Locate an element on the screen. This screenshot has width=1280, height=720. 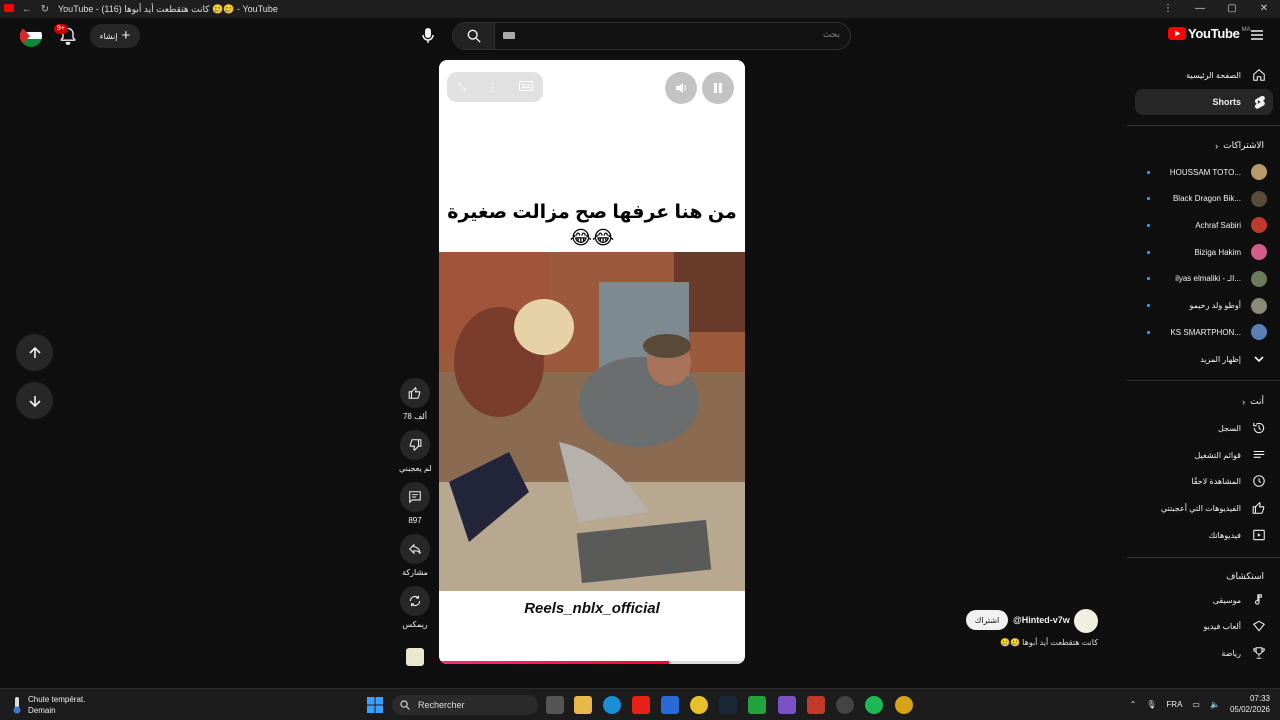
xbox-icon is located at coordinates (757, 705).